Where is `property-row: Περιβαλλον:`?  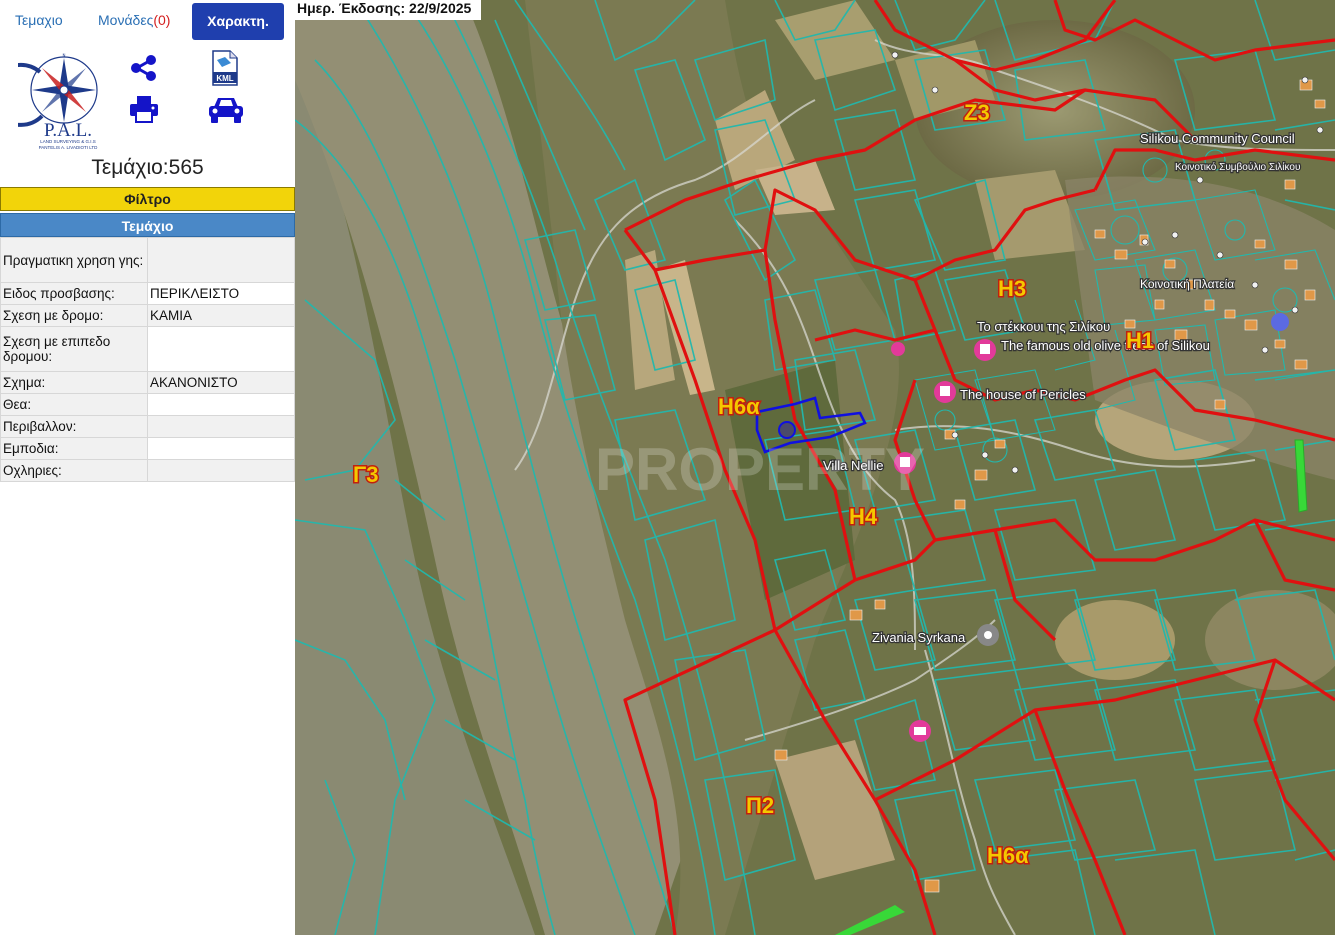 property-row: Περιβαλλον: is located at coordinates (147, 426).